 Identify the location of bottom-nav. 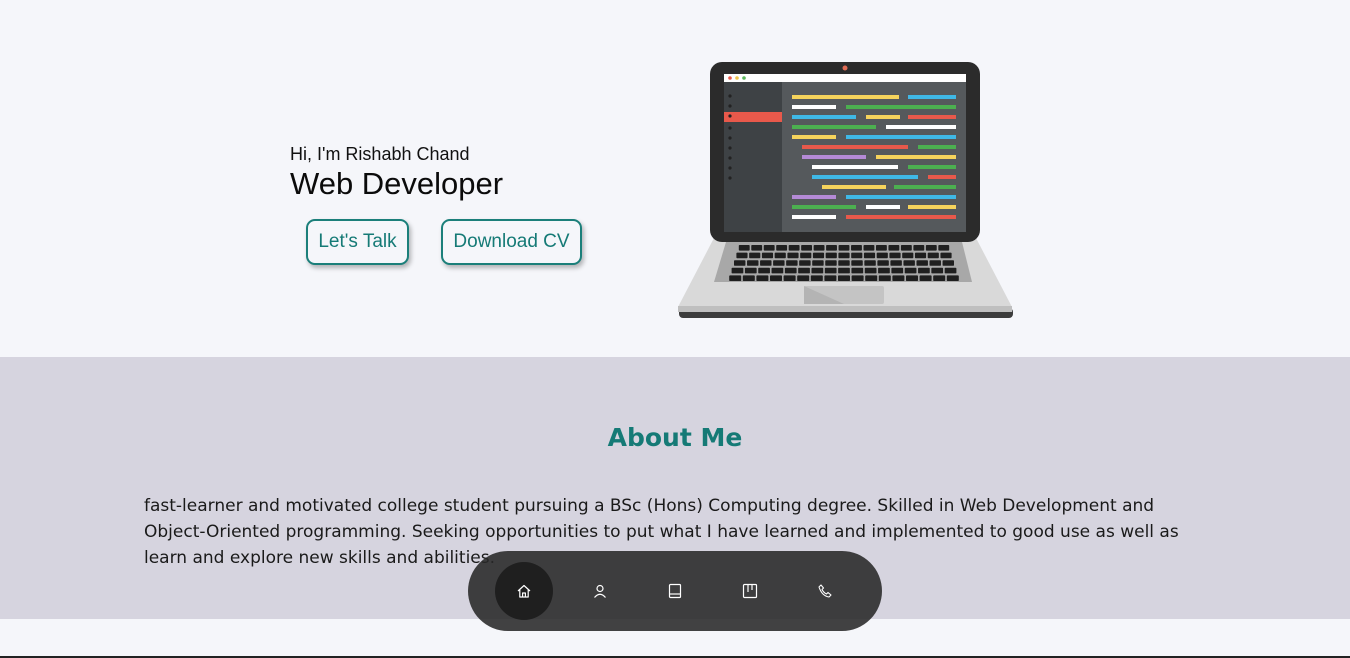
(675, 591).